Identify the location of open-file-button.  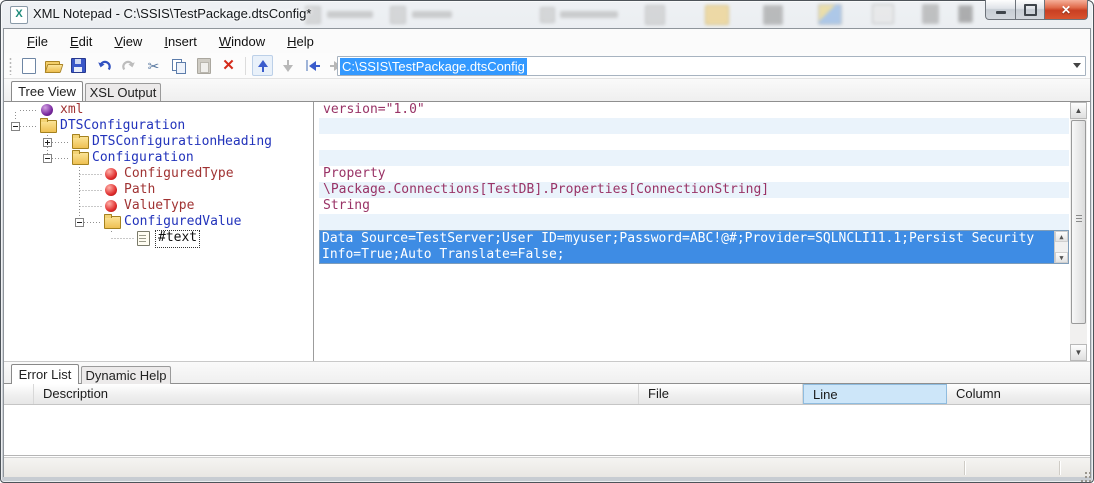
(53, 66).